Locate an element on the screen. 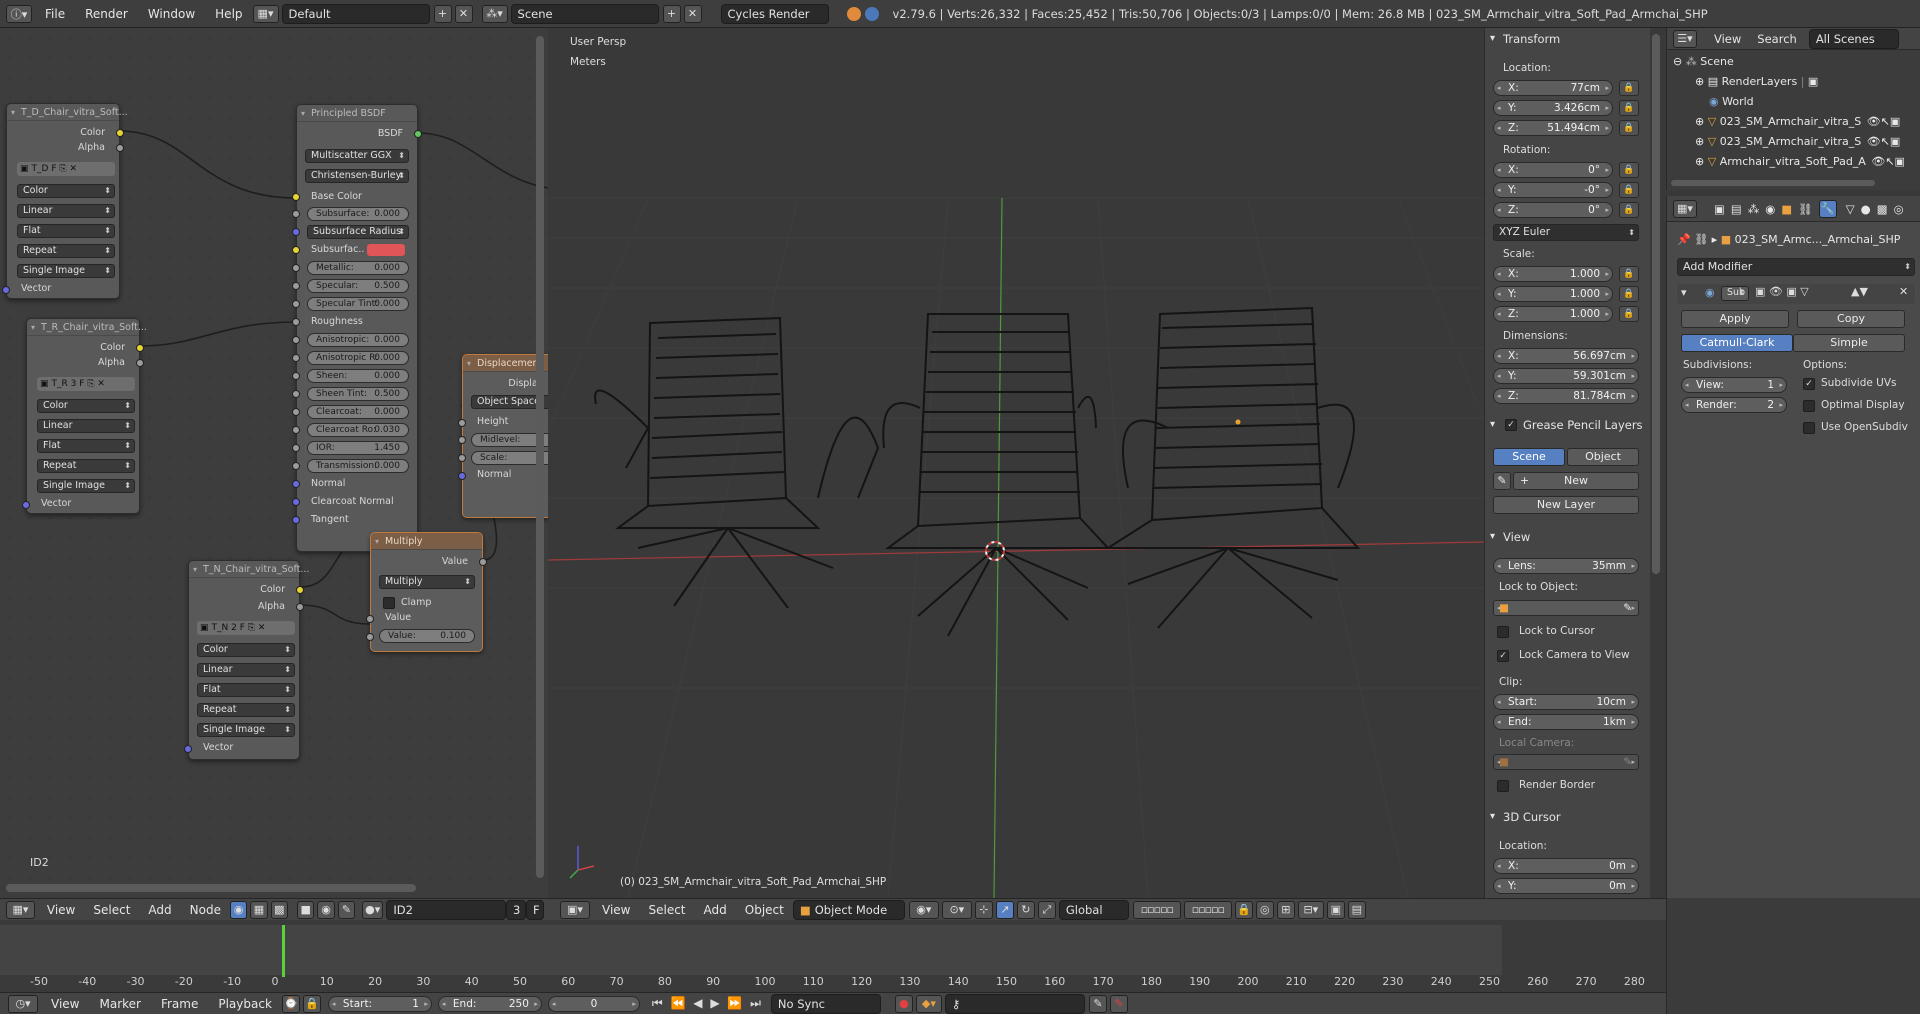  outliner-item-world: ◉ World is located at coordinates (1731, 102).